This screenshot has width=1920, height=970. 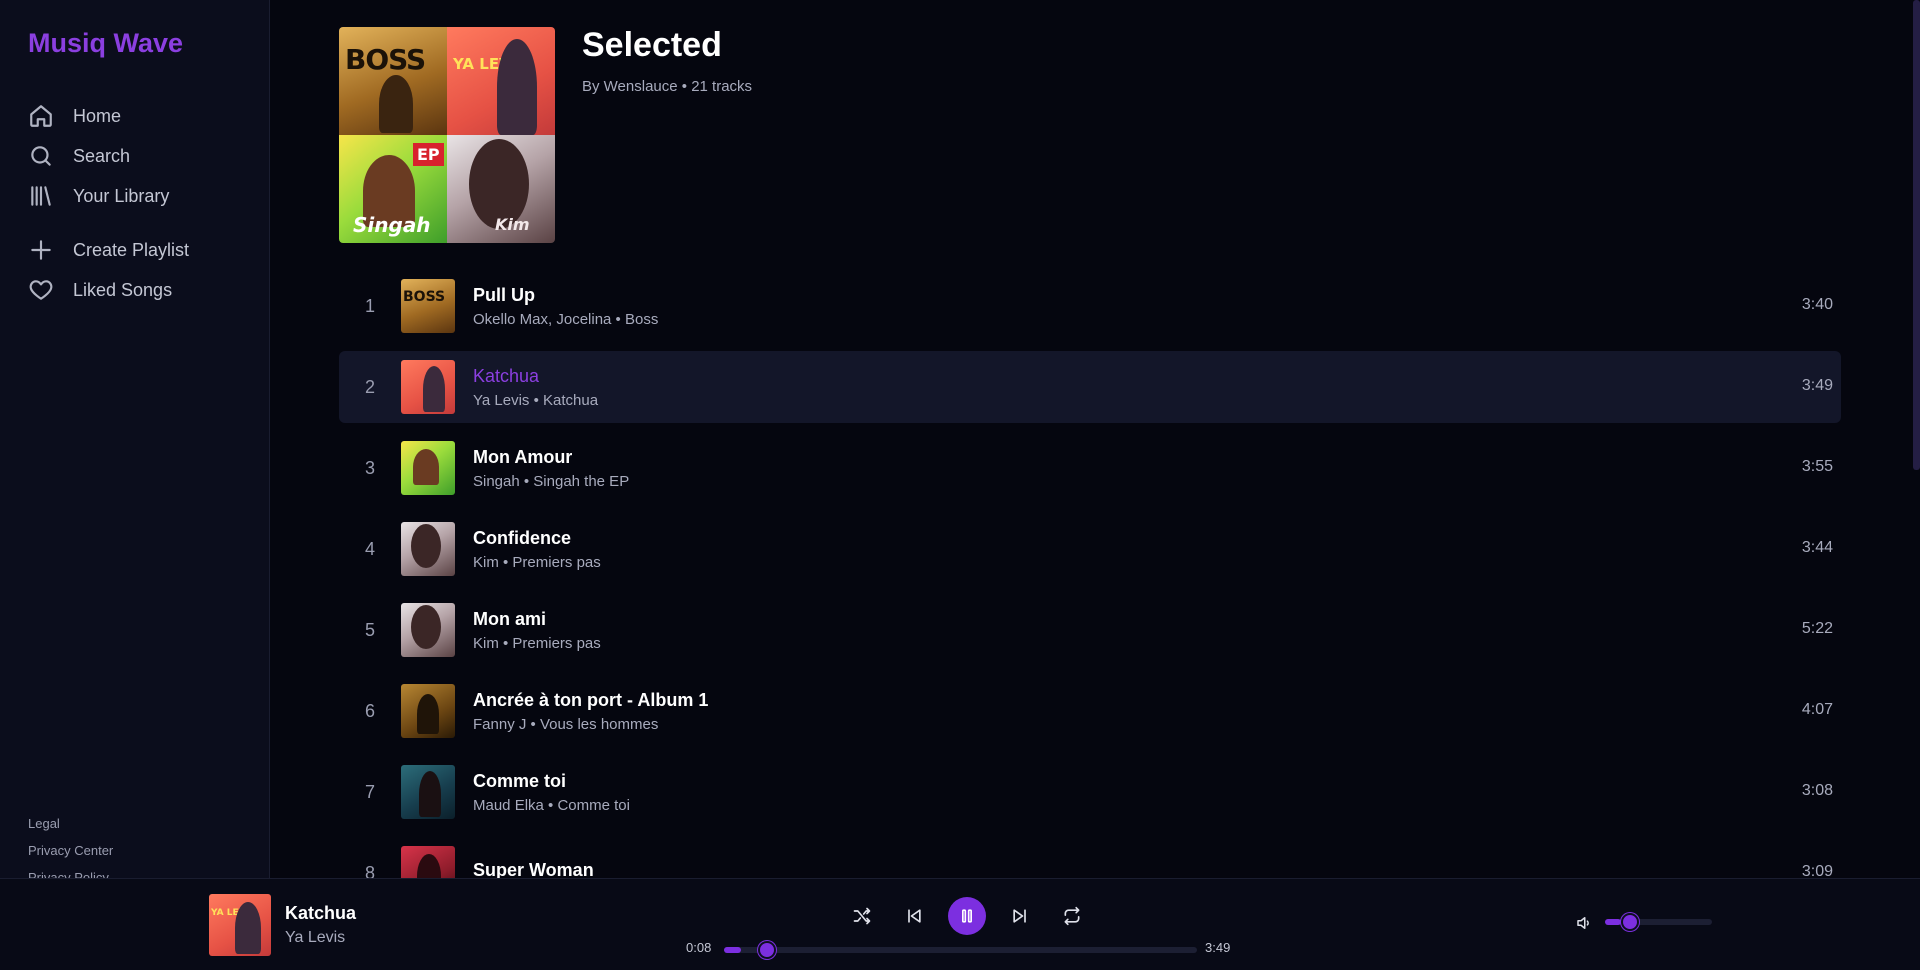 What do you see at coordinates (369, 629) in the screenshot?
I see `track-number: 5` at bounding box center [369, 629].